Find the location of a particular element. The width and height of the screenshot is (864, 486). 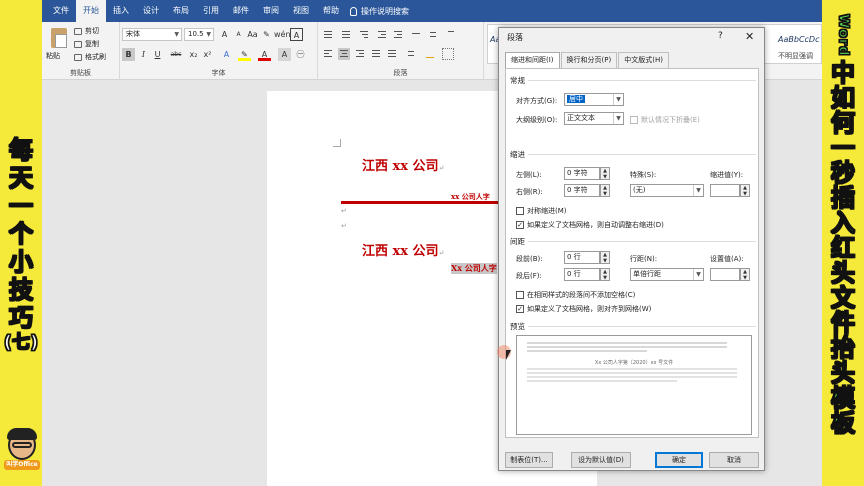

copy-button: 复制 is located at coordinates (86, 44).